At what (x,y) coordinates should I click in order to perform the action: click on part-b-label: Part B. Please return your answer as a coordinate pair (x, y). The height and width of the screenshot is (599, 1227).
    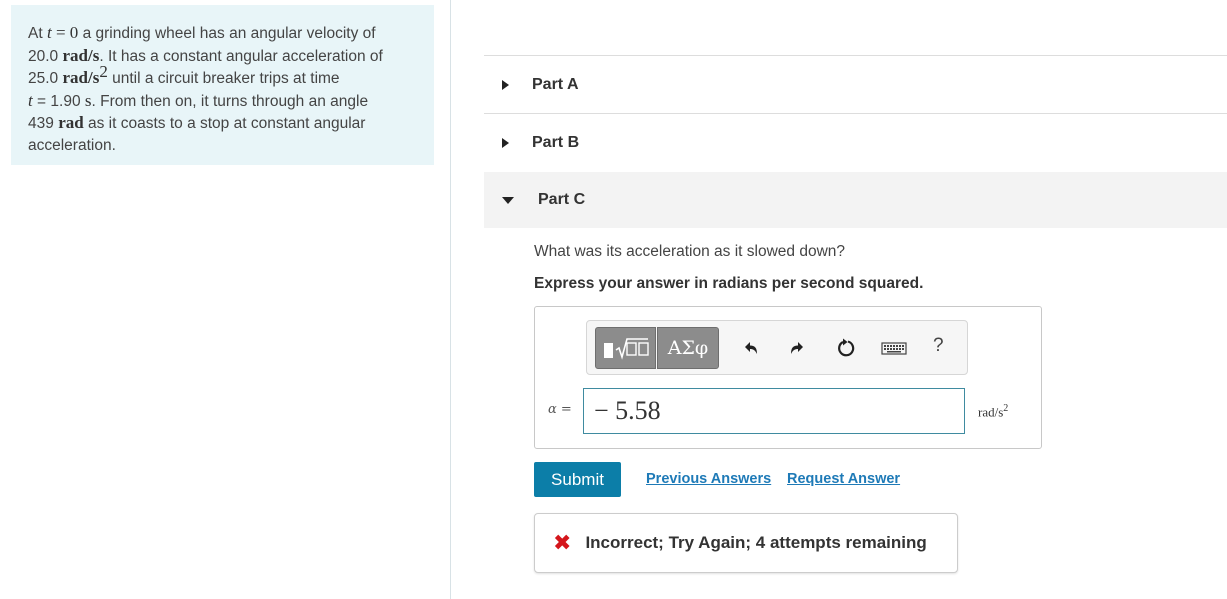
    Looking at the image, I should click on (556, 142).